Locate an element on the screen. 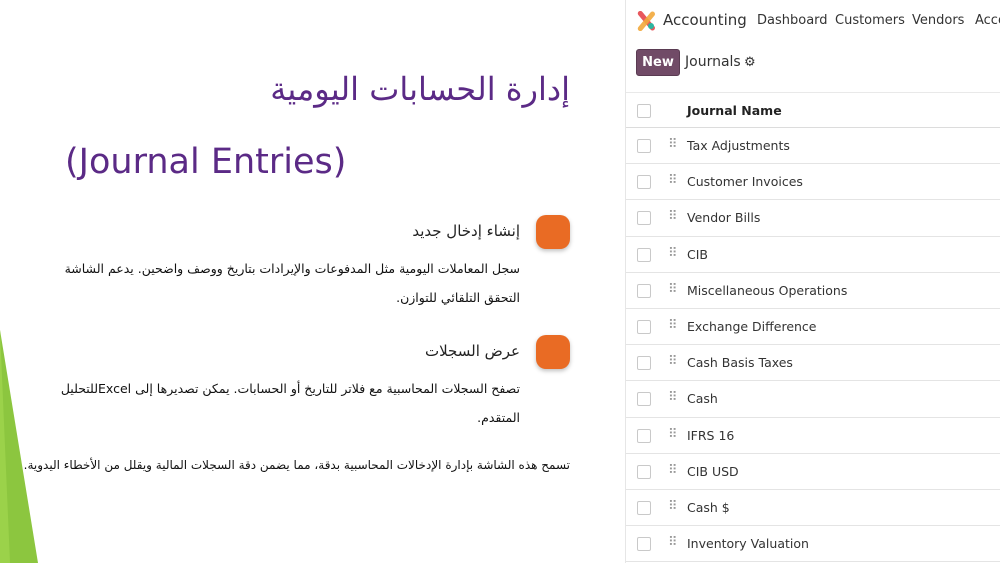 This screenshot has width=1000, height=563. gear-icon: ⚙ is located at coordinates (750, 62).